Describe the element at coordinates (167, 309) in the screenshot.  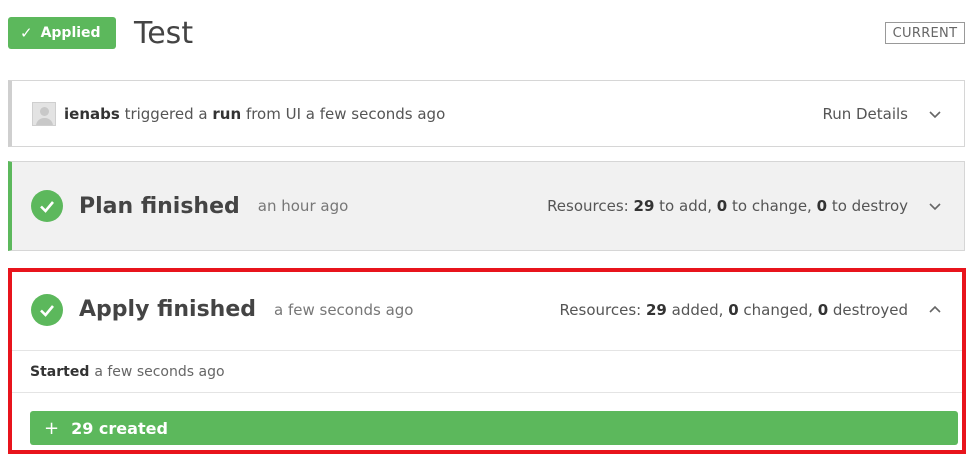
I see `apply-title: Apply finished` at that location.